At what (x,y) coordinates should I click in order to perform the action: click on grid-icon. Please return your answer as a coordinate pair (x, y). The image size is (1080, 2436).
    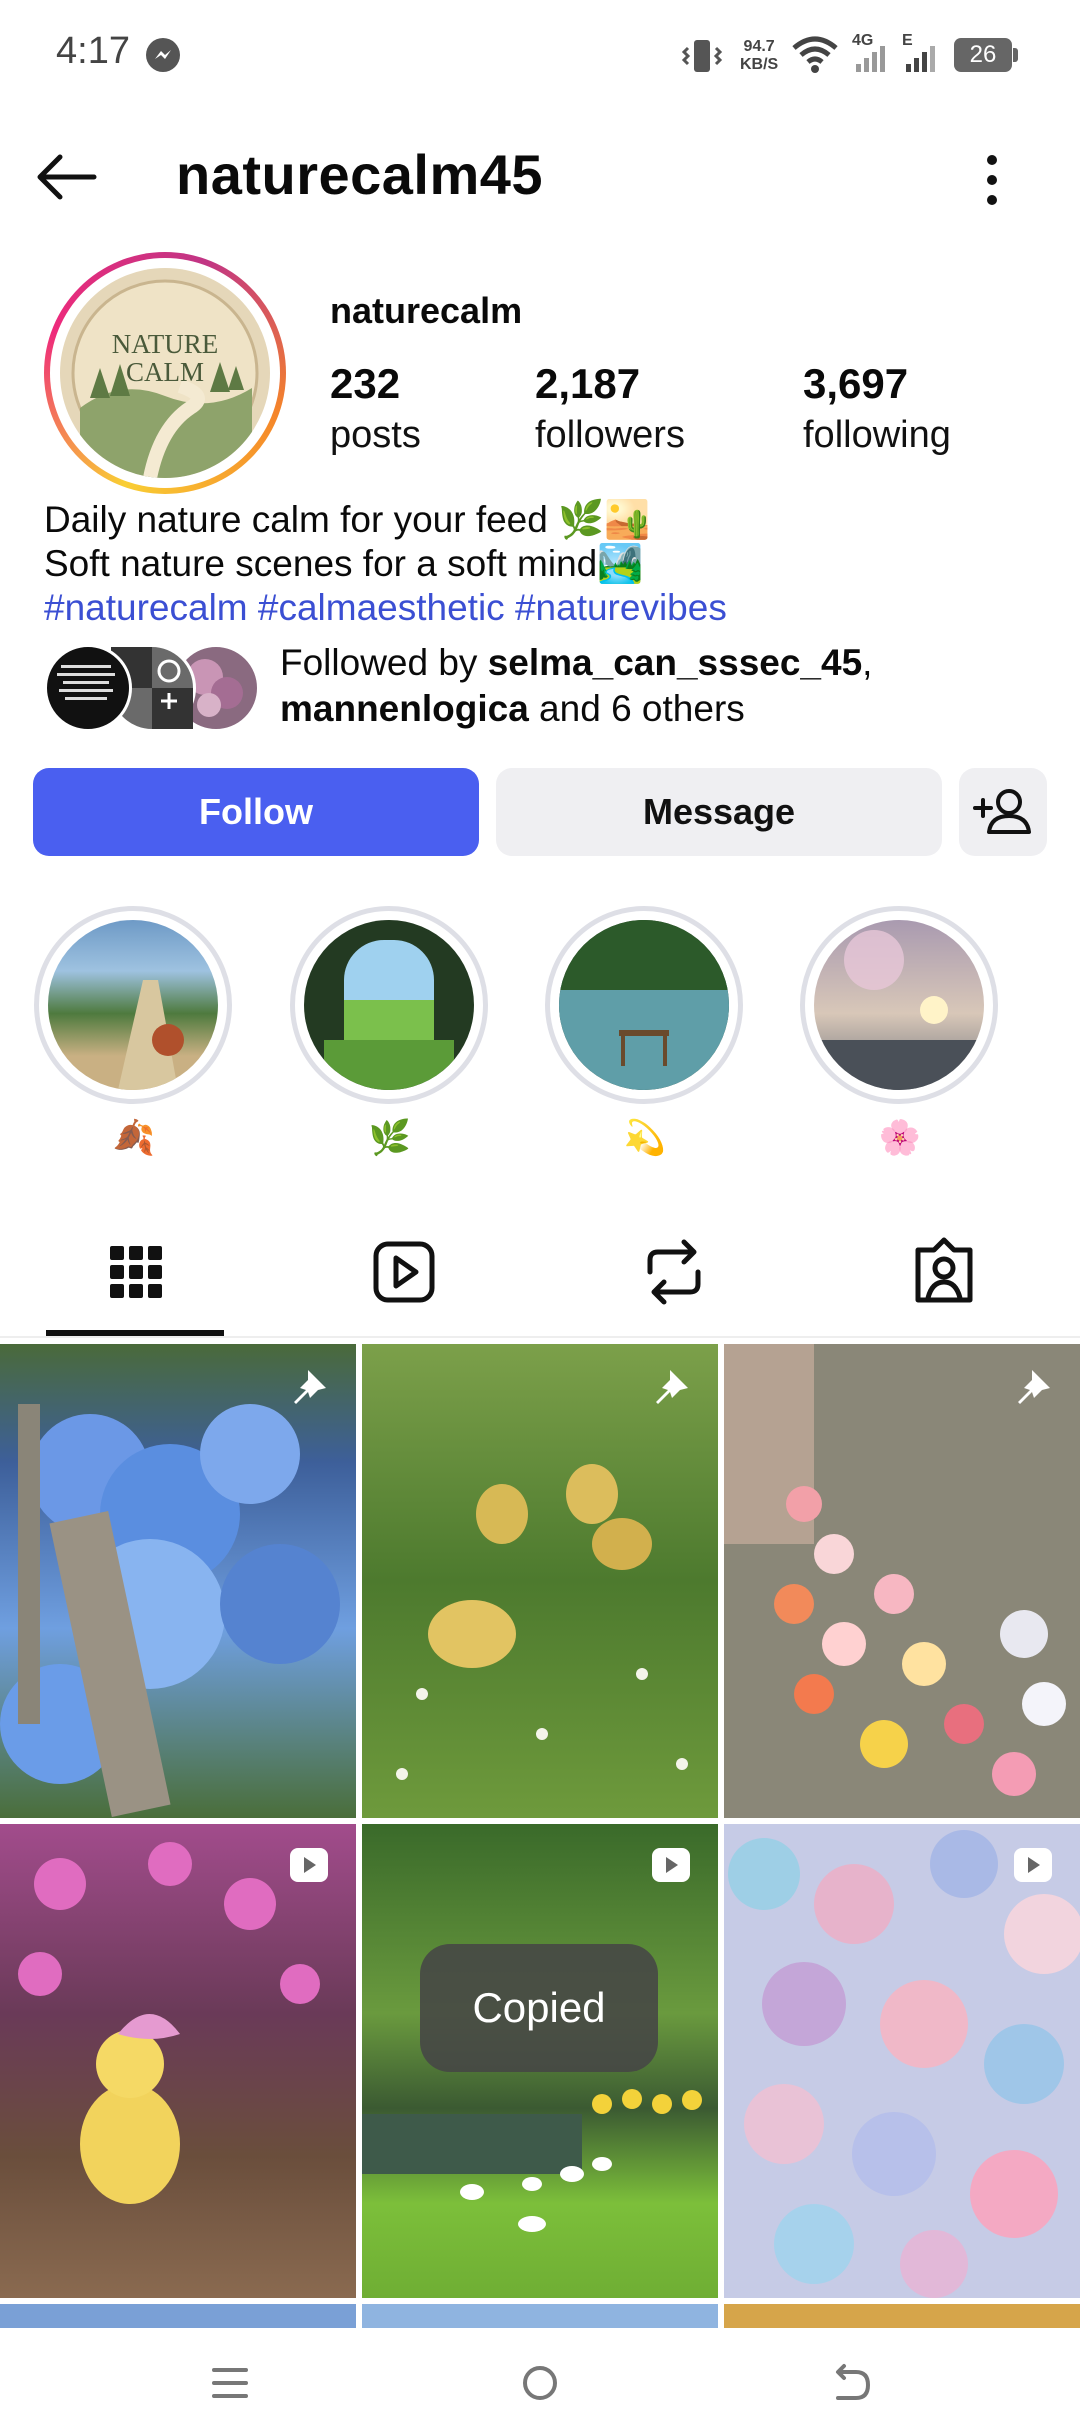
    Looking at the image, I should click on (136, 1272).